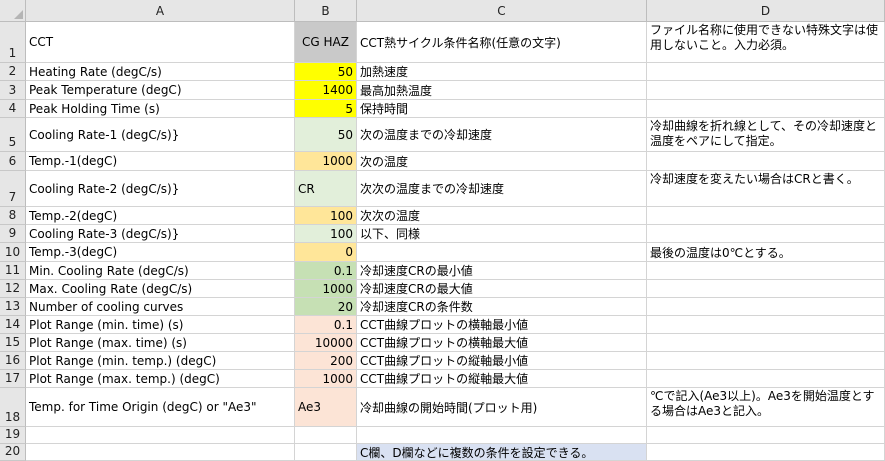  I want to click on cell-c: 冷却速度CRの最小値, so click(502, 271).